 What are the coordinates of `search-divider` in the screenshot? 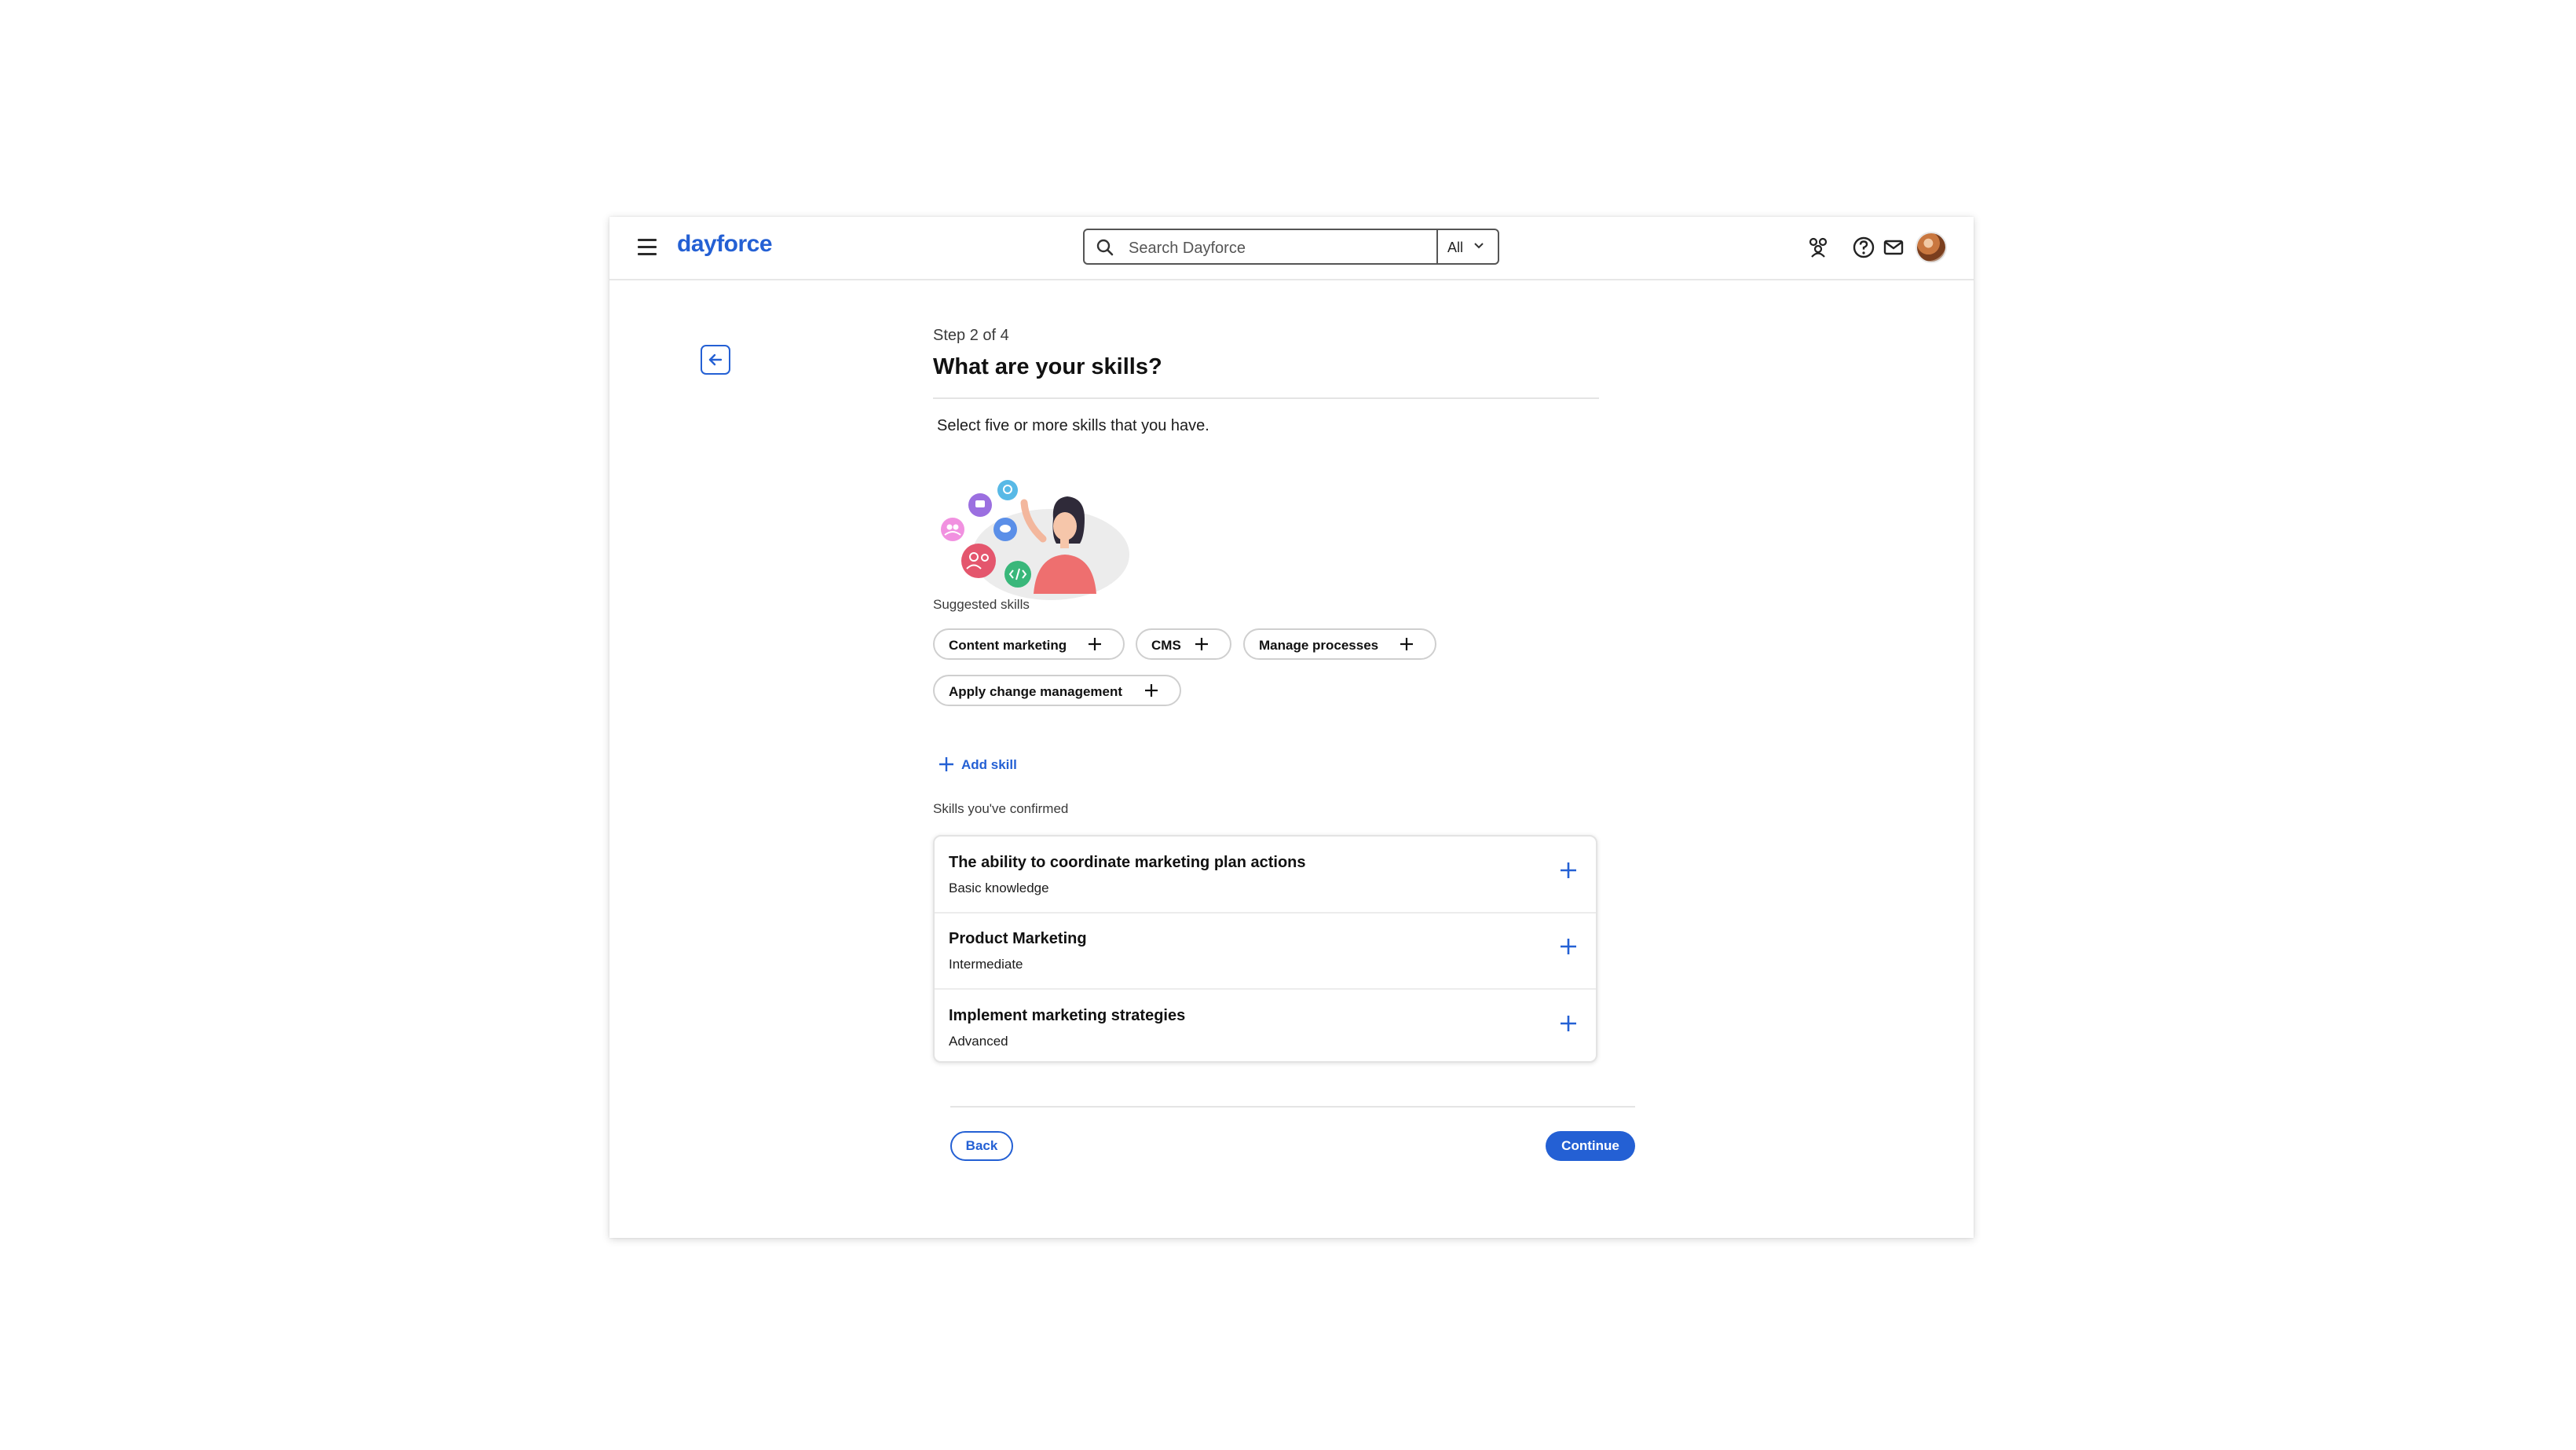 It's located at (1437, 246).